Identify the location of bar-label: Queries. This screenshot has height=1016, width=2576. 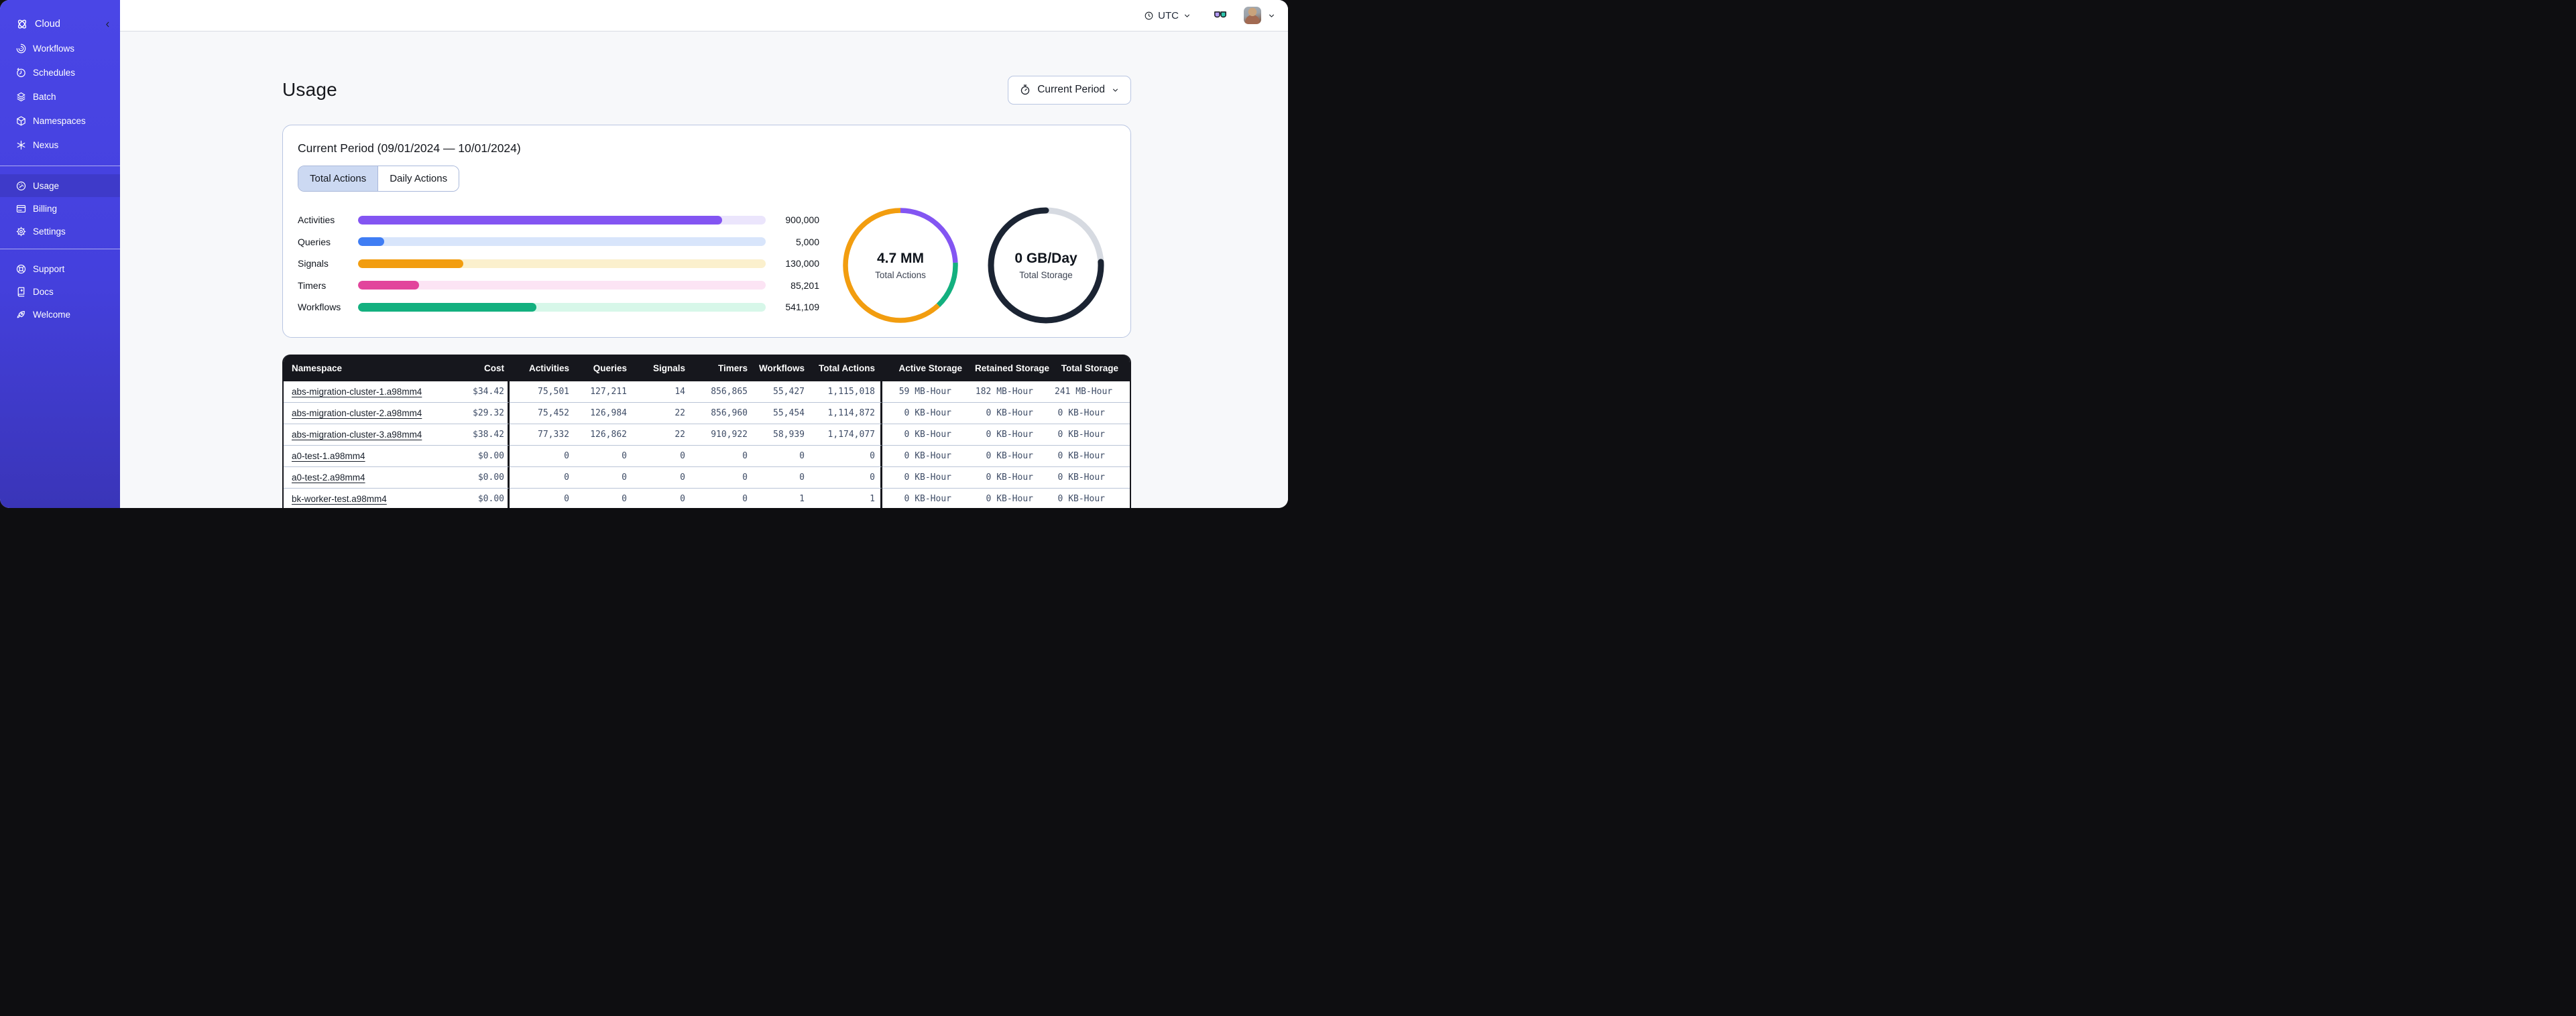
(314, 241).